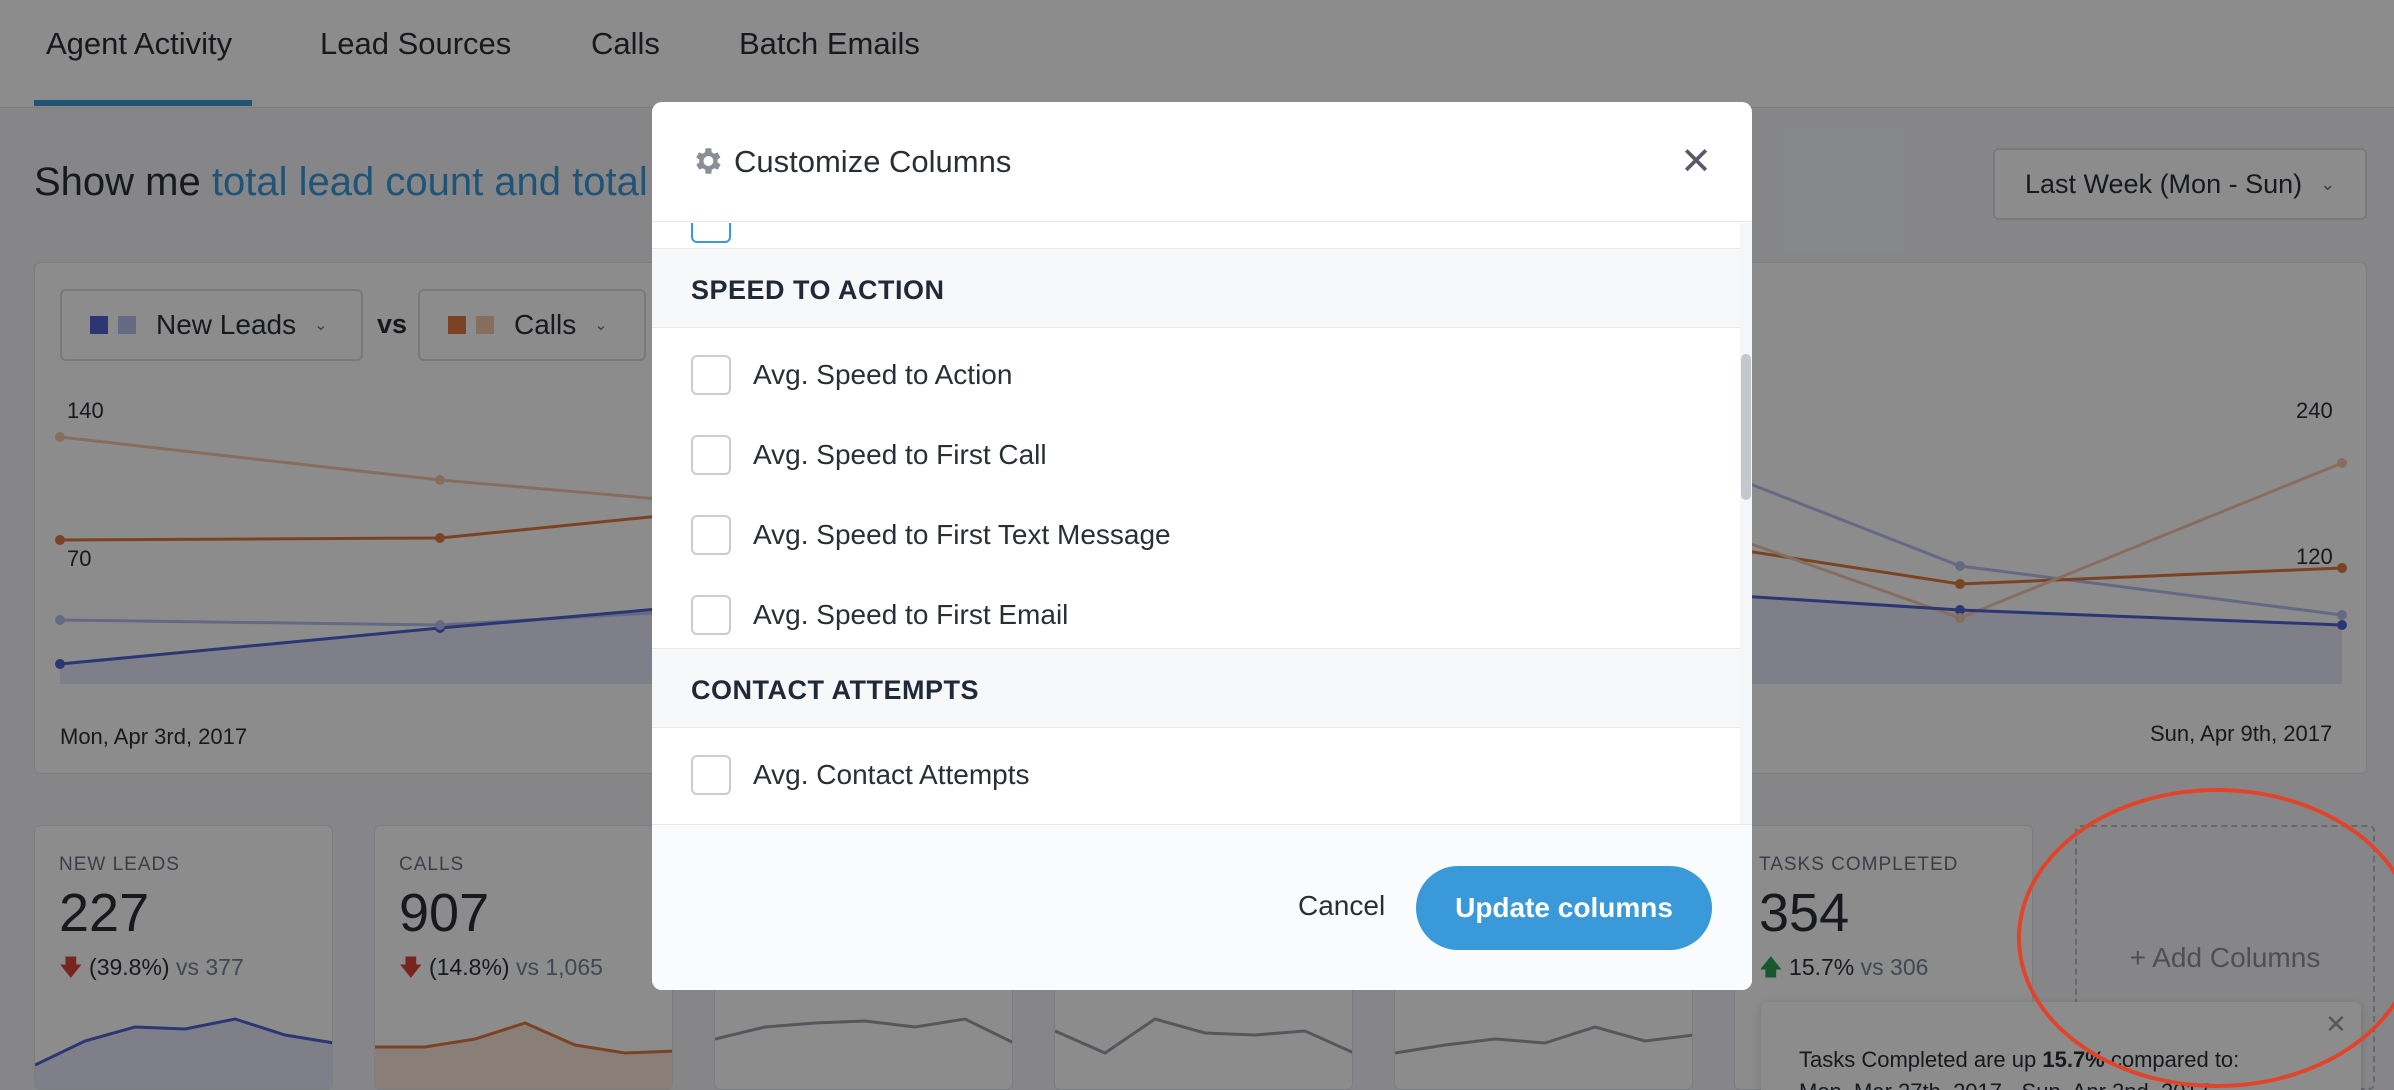 This screenshot has width=2394, height=1090. Describe the element at coordinates (860, 775) in the screenshot. I see `option-avg-contact-attempts: Avg. Contact Attempts` at that location.